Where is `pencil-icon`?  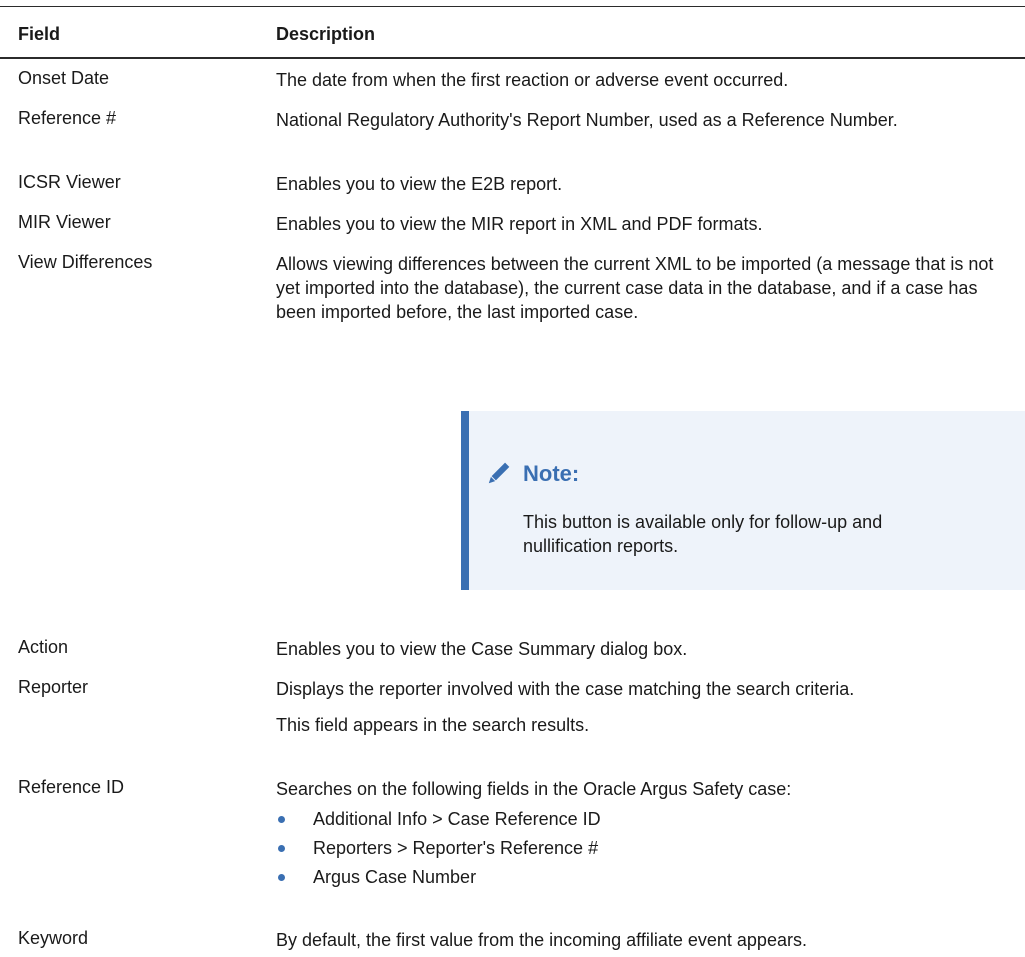 pencil-icon is located at coordinates (499, 473).